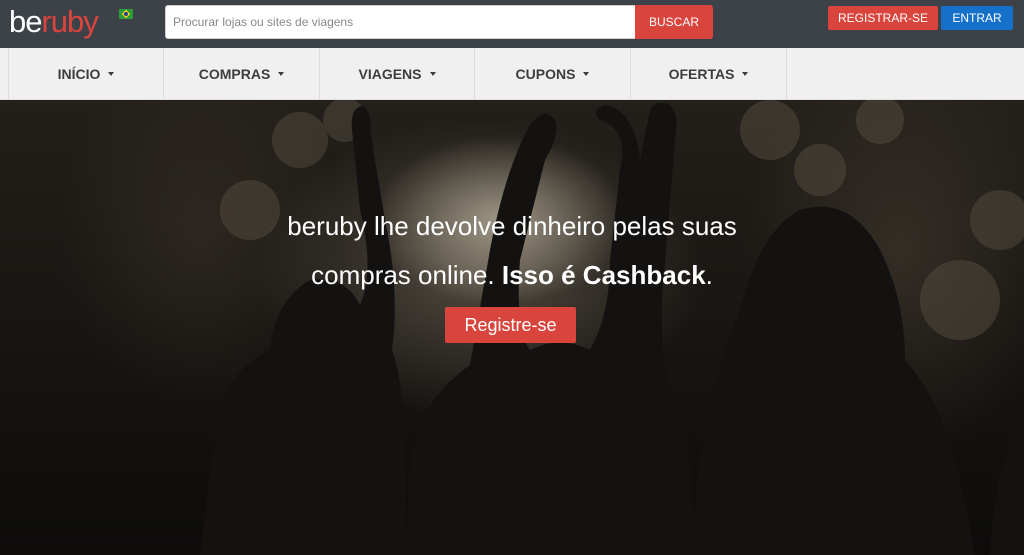 Image resolution: width=1024 pixels, height=555 pixels. I want to click on hero-line-1: beruby lhe devolve dinheiro pelas suas, so click(512, 226).